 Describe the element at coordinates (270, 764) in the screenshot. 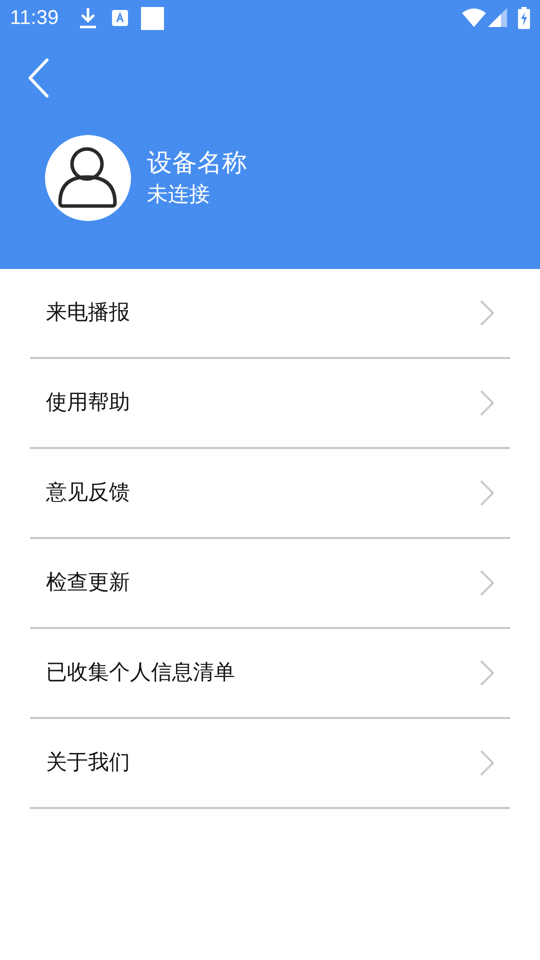

I see `menu-item: 关于我们` at that location.